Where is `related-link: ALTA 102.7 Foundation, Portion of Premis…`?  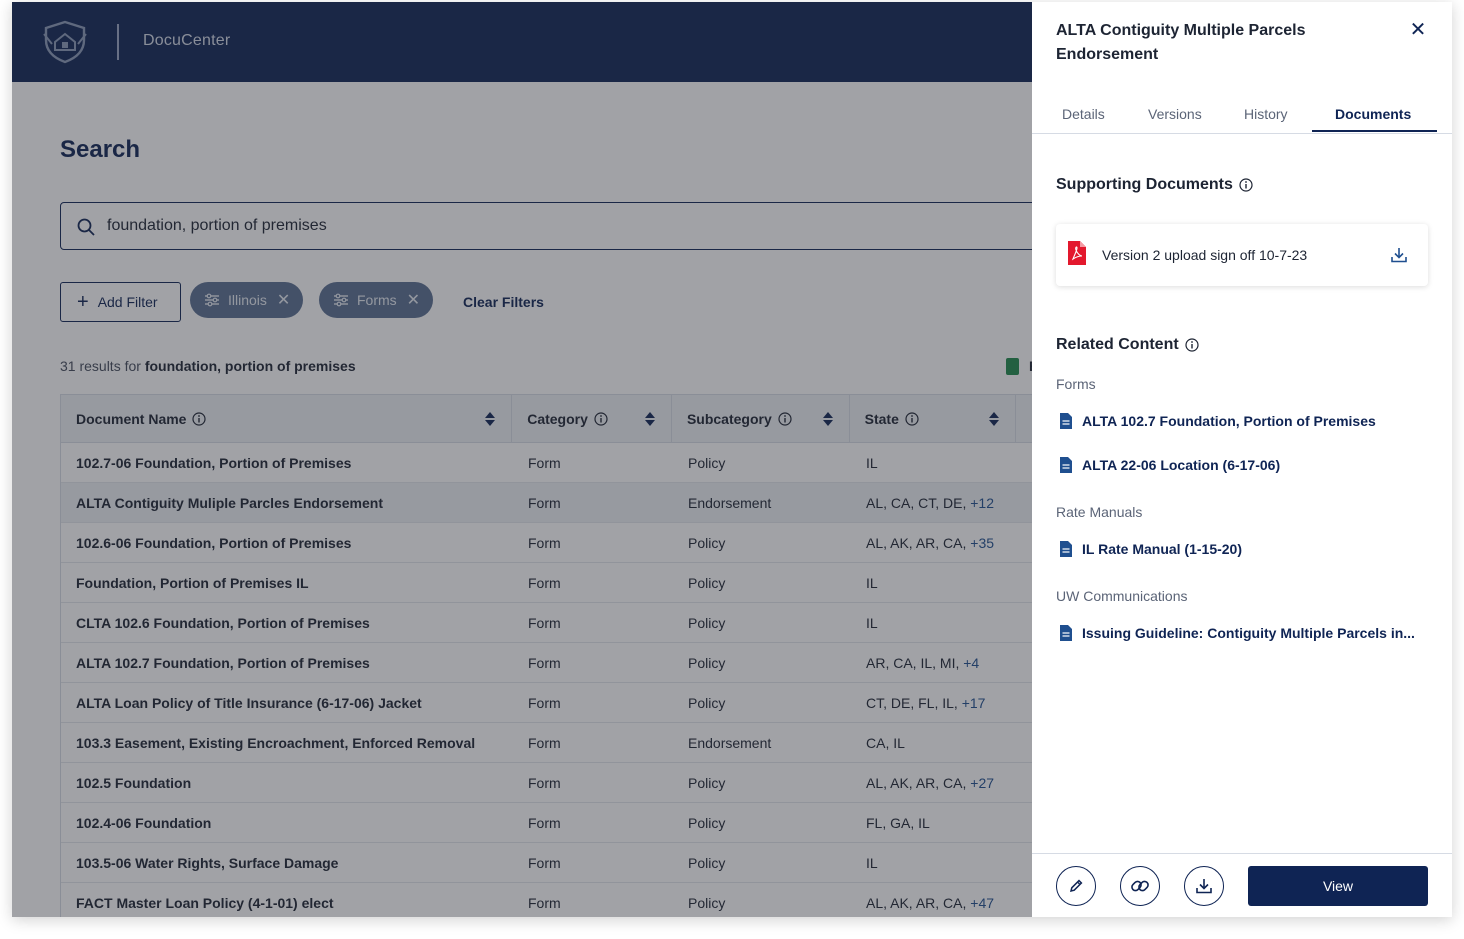 related-link: ALTA 102.7 Foundation, Portion of Premis… is located at coordinates (1218, 421).